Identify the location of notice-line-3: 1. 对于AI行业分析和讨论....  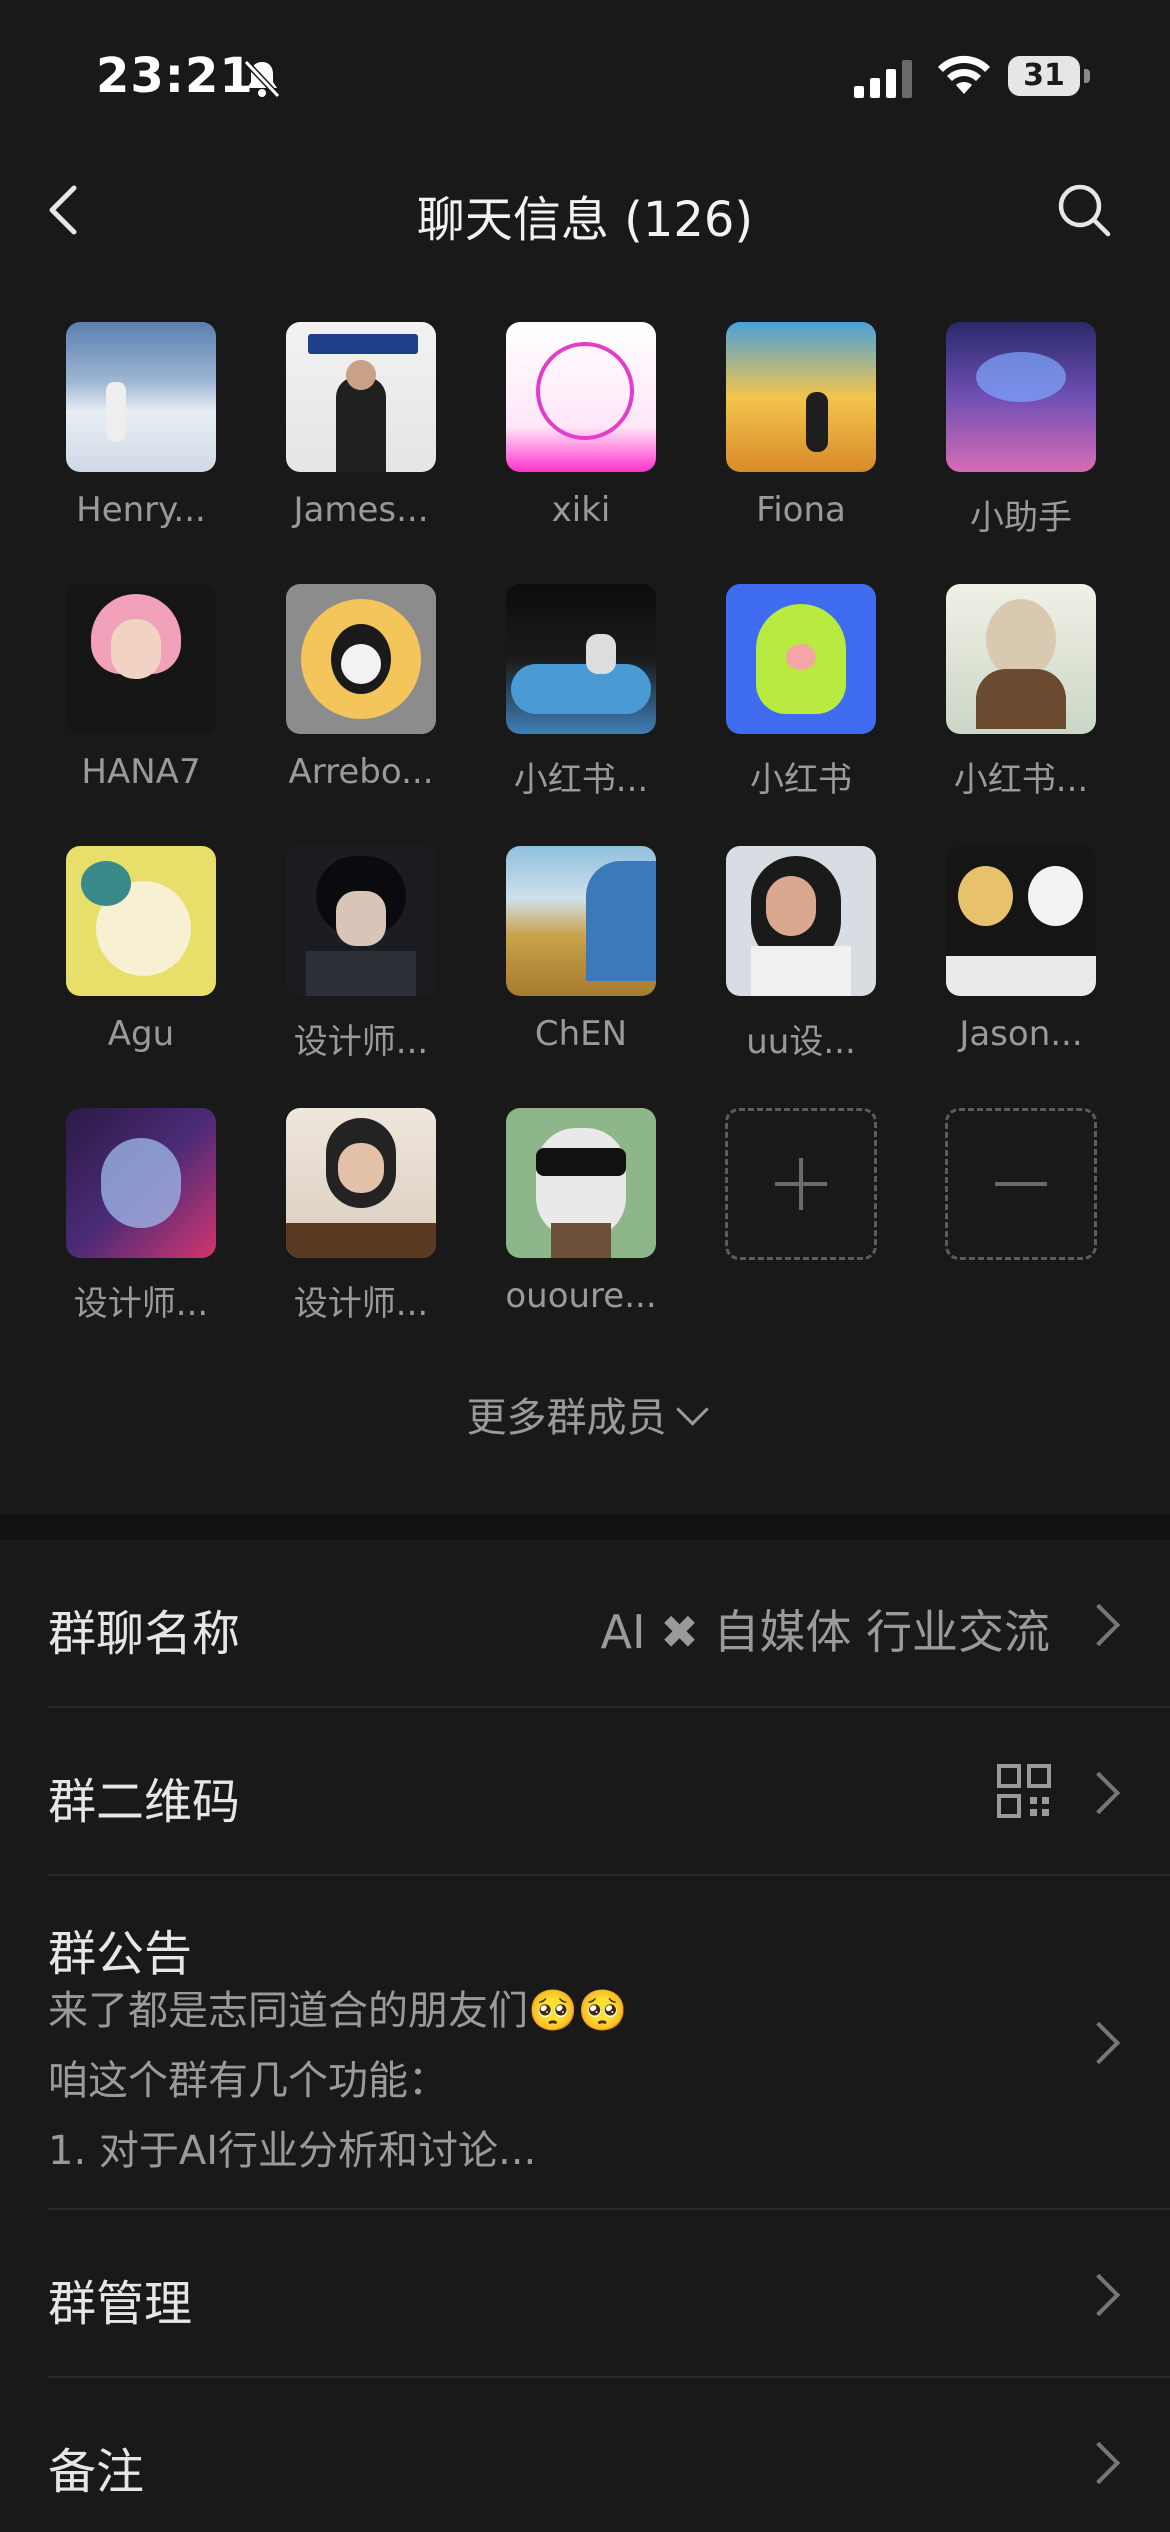
(292, 2151).